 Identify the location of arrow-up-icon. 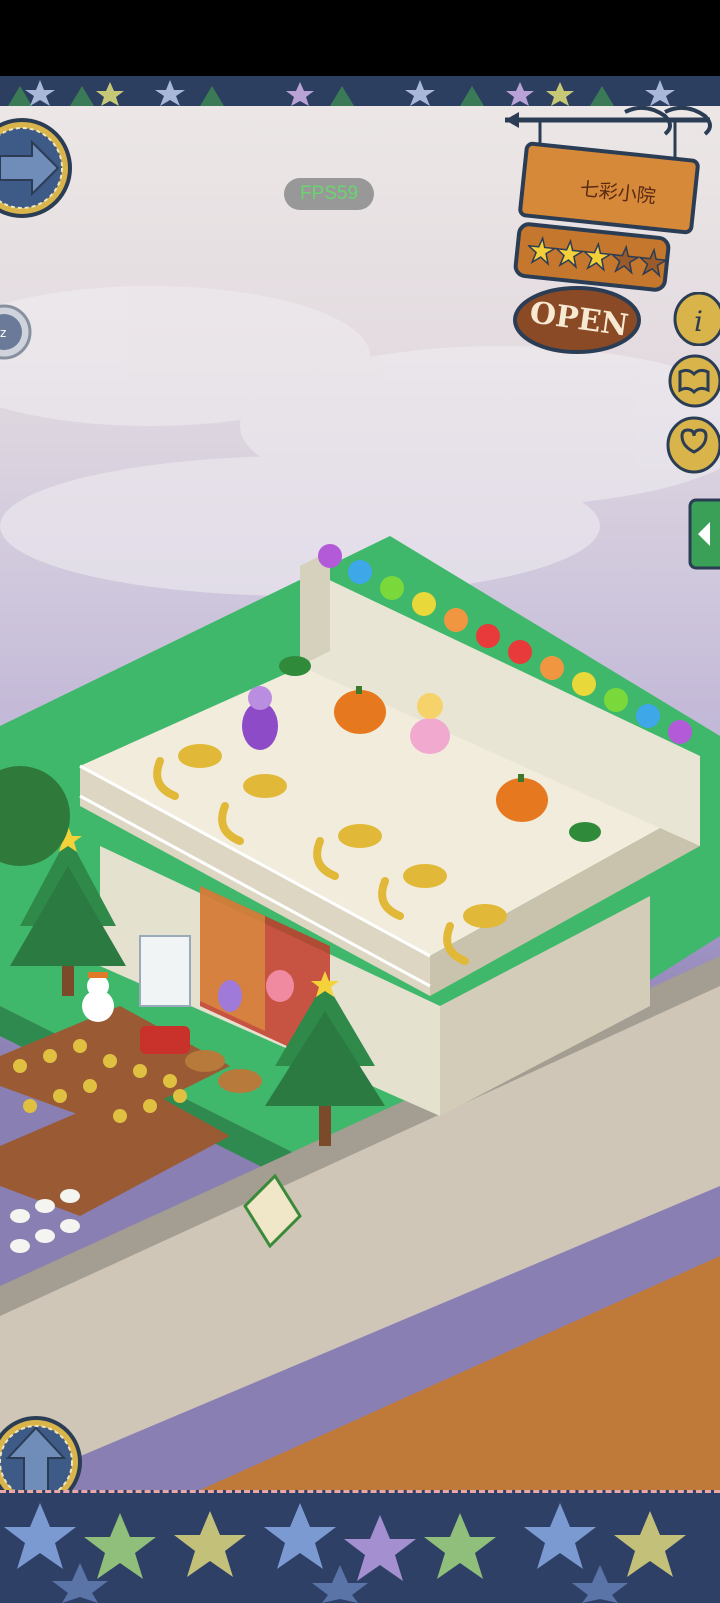
(41, 1462).